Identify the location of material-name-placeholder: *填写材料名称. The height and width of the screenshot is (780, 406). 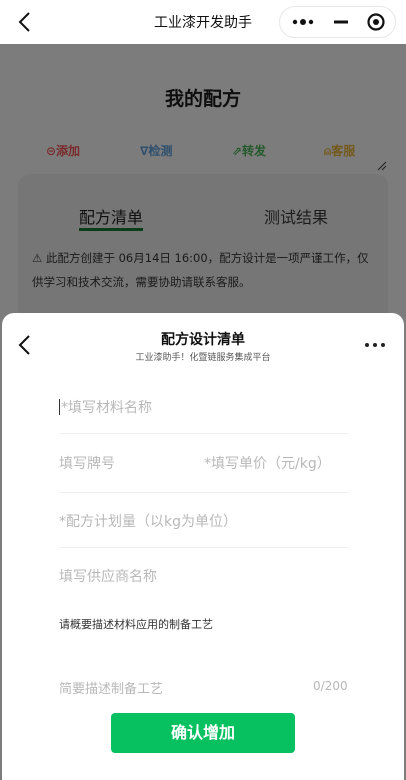
(106, 408).